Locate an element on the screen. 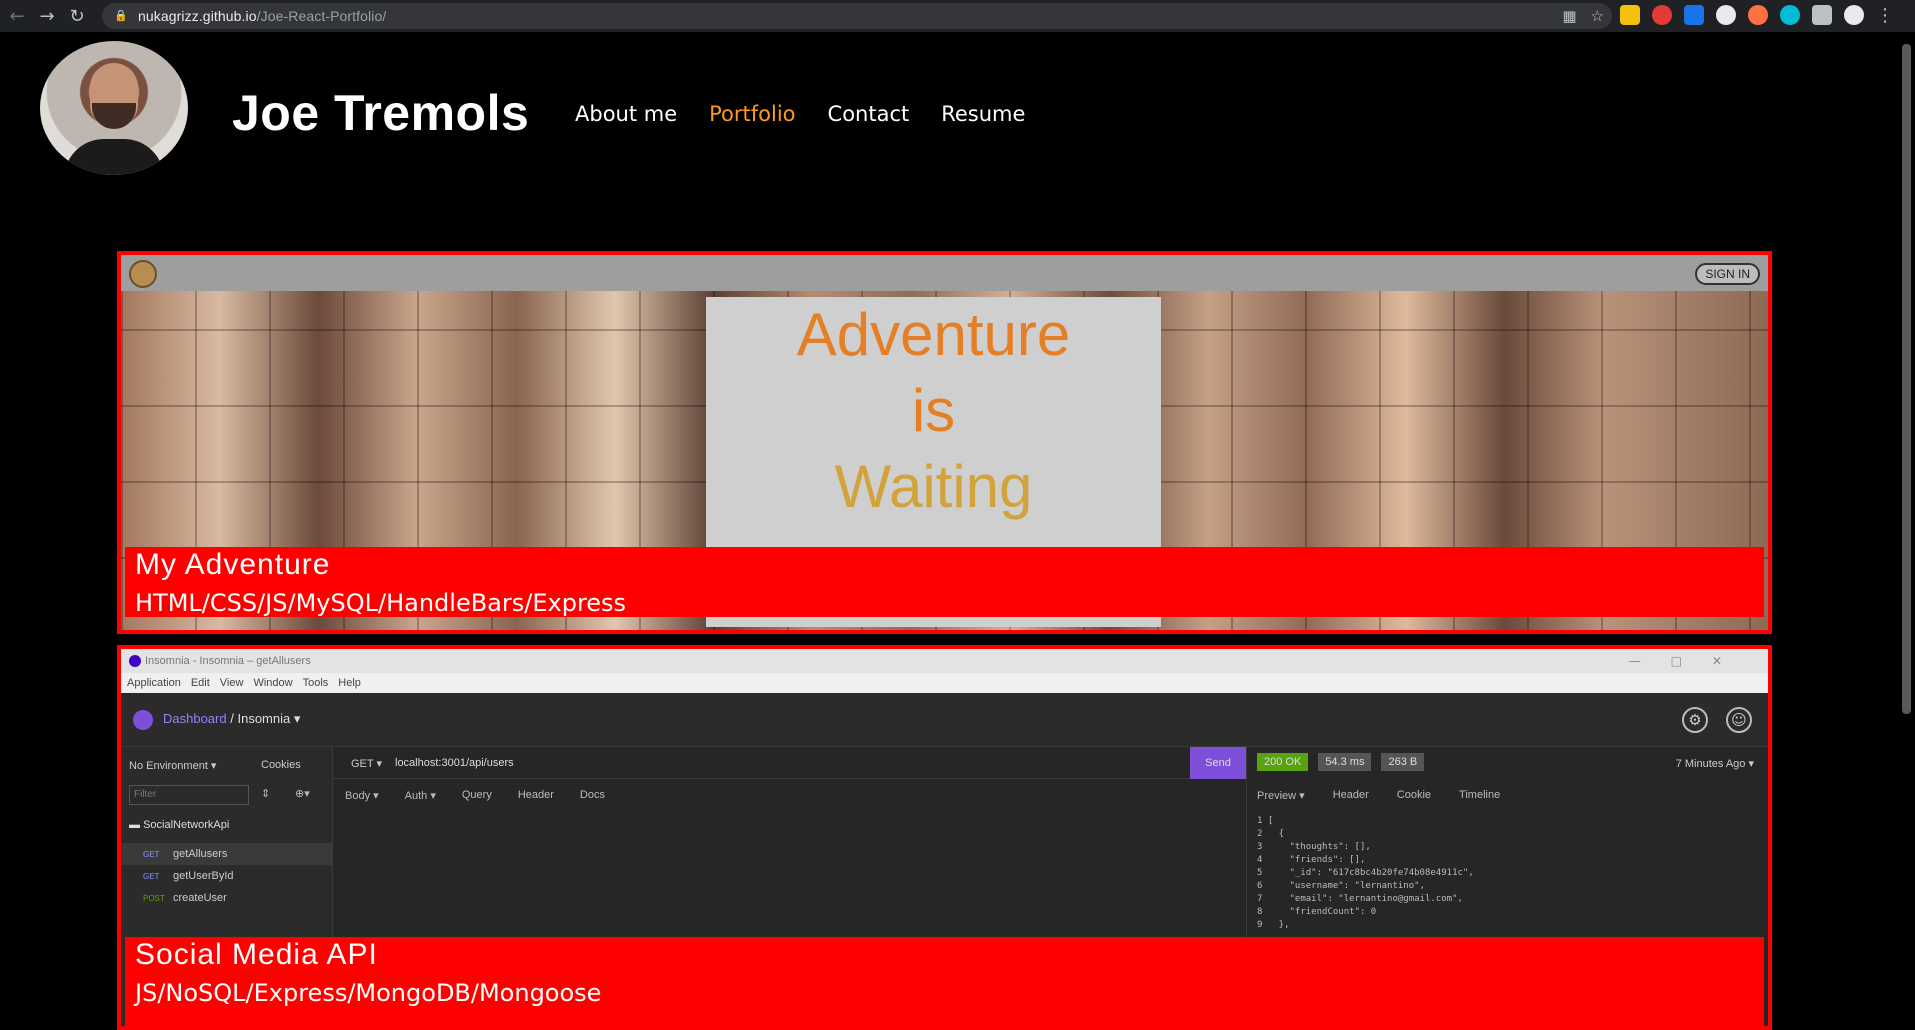 This screenshot has width=1915, height=1030. url-text: nukagrizz.github.io/Joe-React-Portfolio/ is located at coordinates (262, 16).